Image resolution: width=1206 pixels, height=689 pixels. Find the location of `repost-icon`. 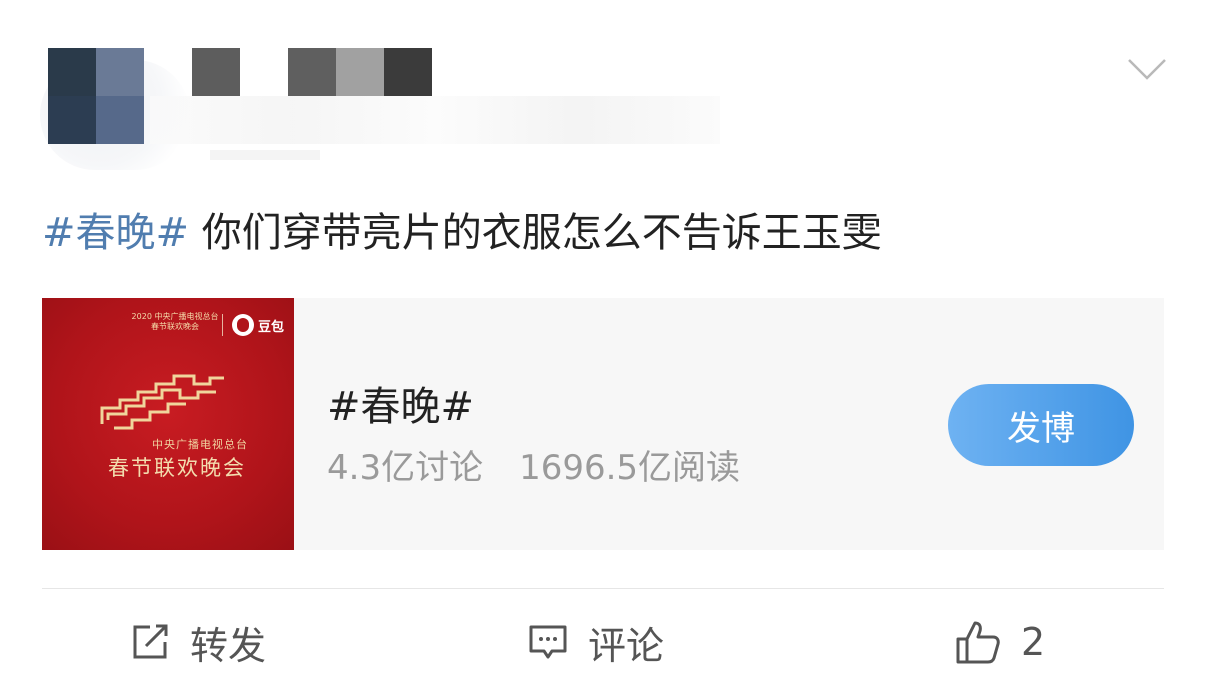

repost-icon is located at coordinates (150, 641).